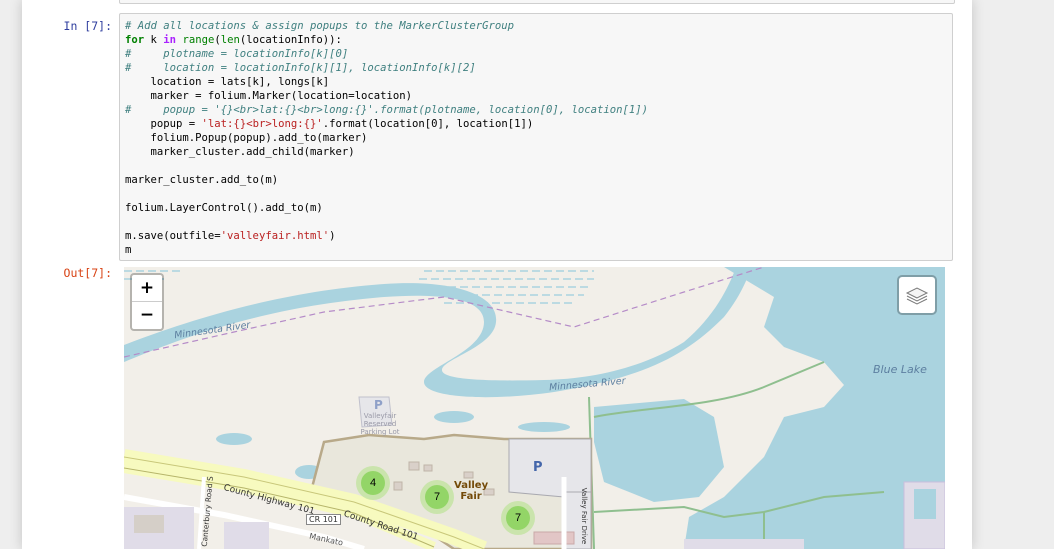 The image size is (1054, 549). Describe the element at coordinates (323, 519) in the screenshot. I see `cr101-label: CR 101` at that location.